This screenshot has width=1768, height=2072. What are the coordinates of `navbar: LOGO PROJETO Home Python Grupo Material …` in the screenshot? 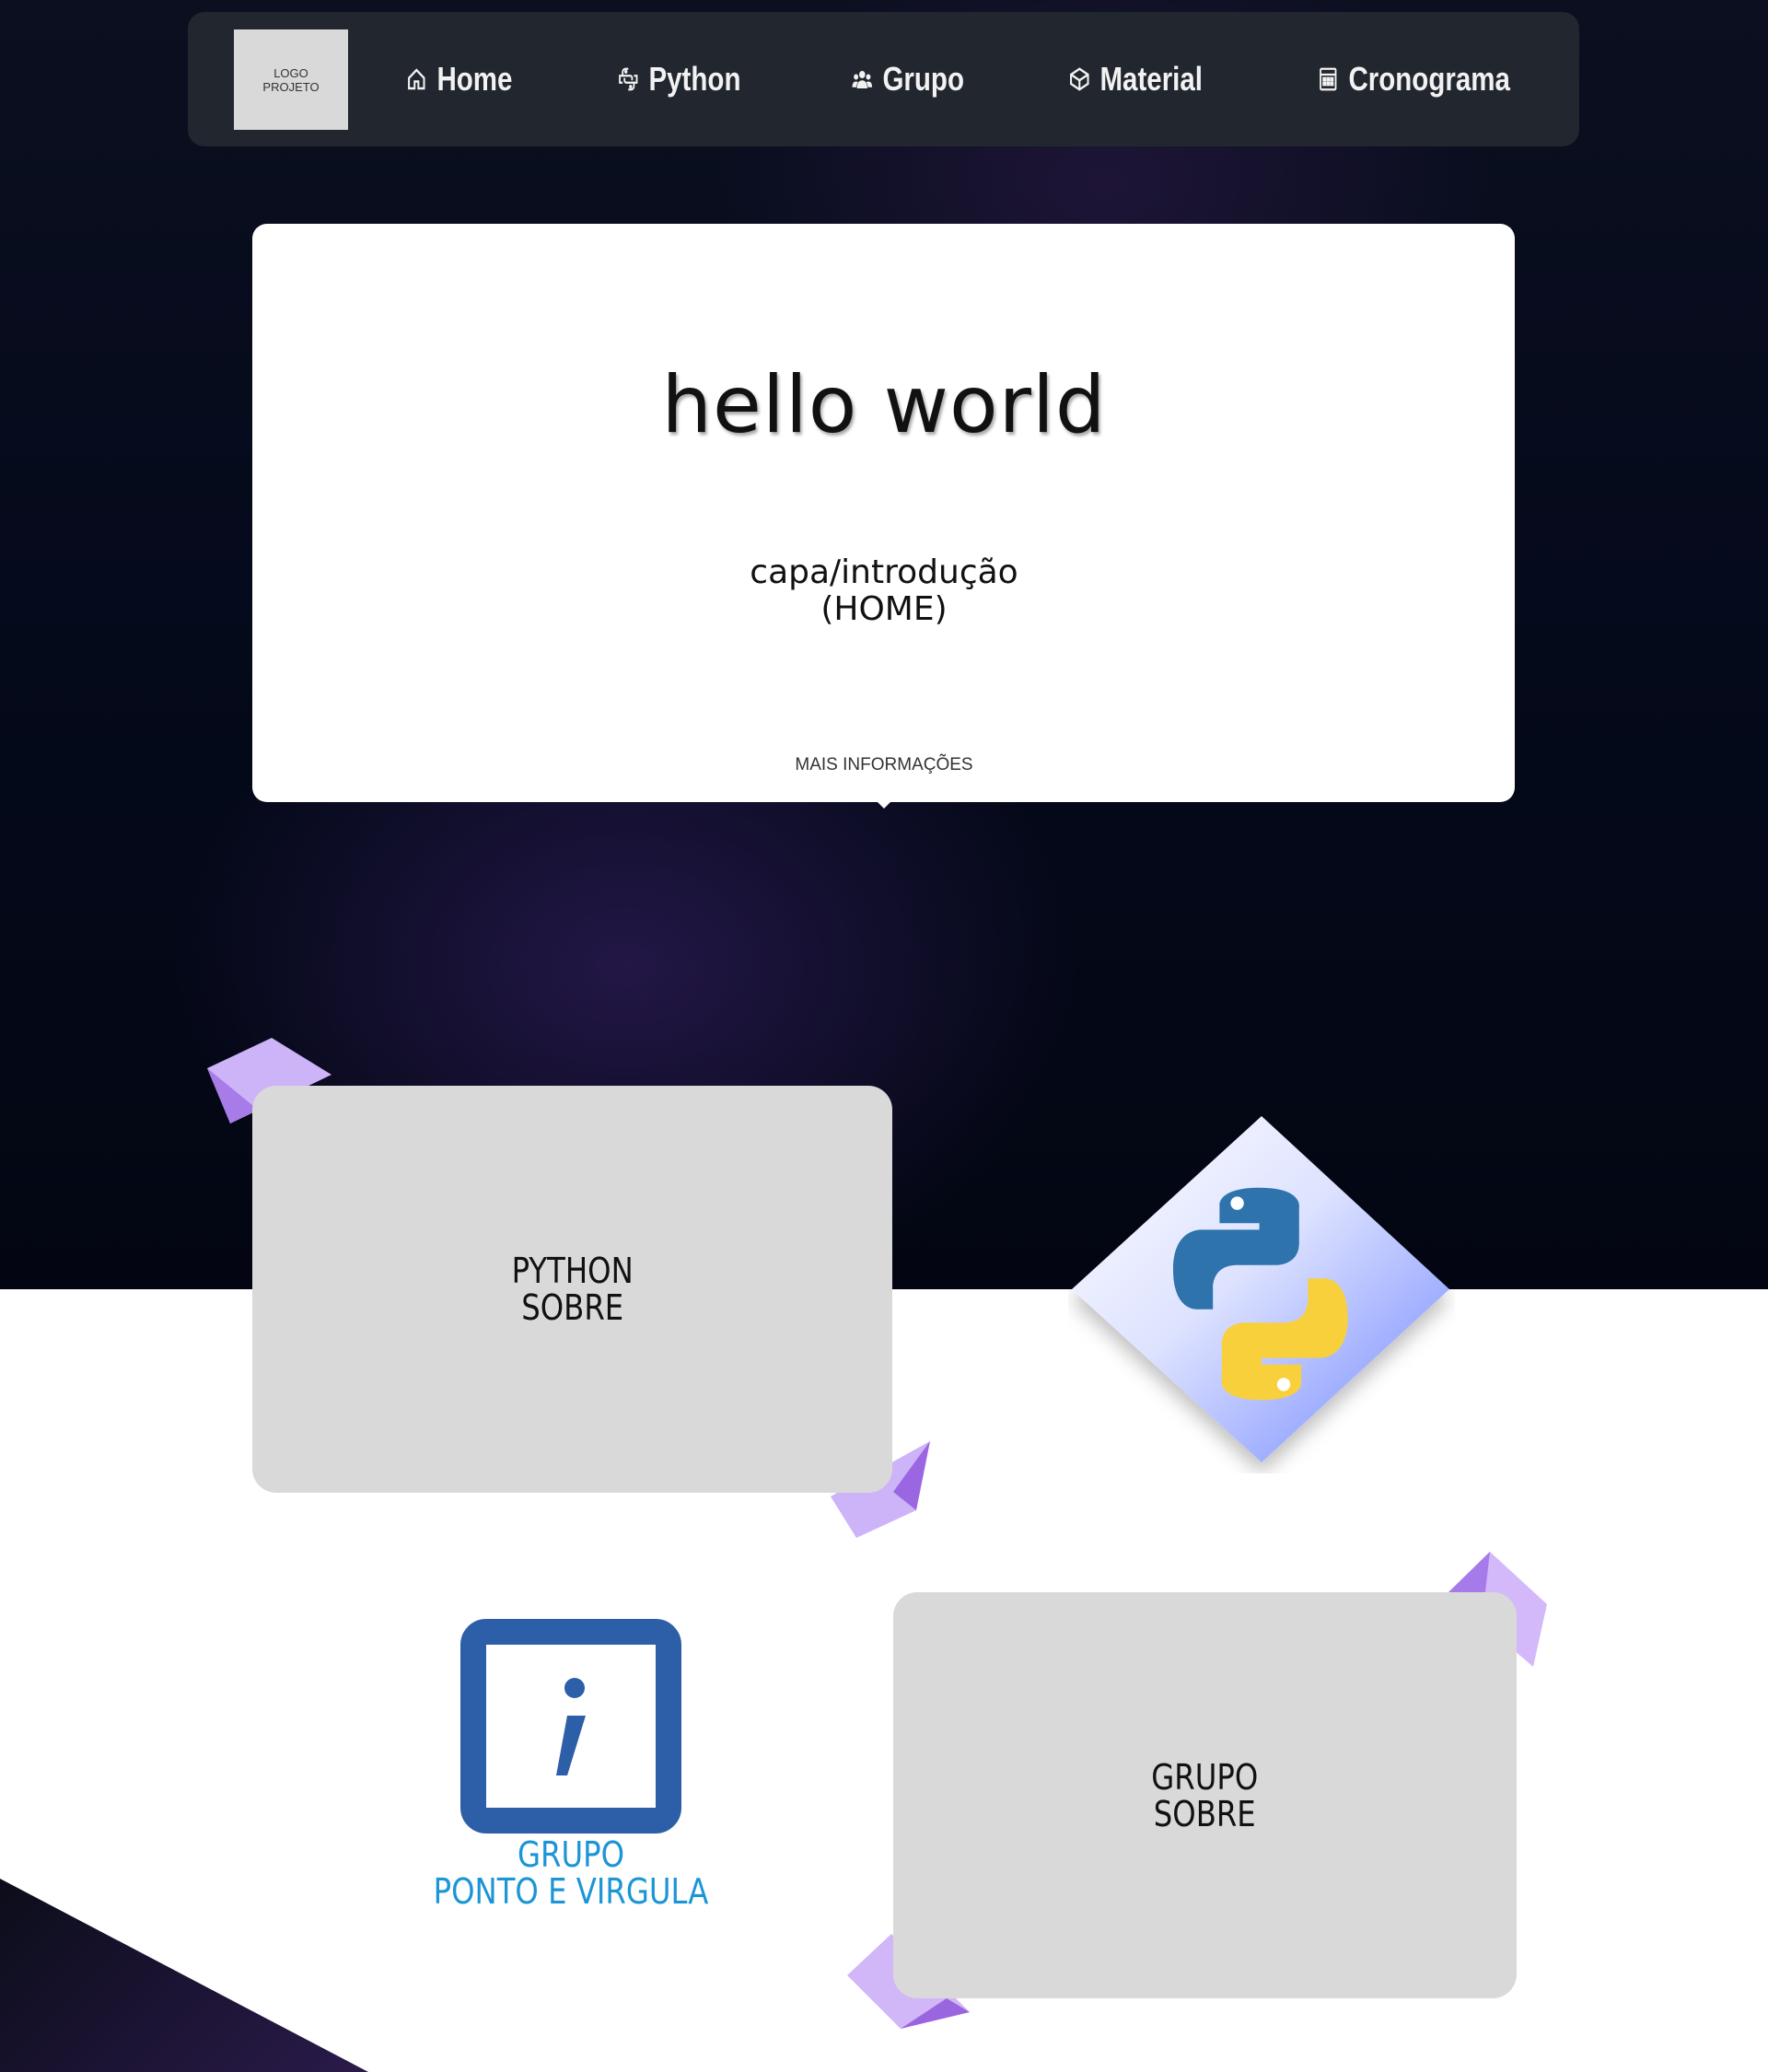 It's located at (883, 79).